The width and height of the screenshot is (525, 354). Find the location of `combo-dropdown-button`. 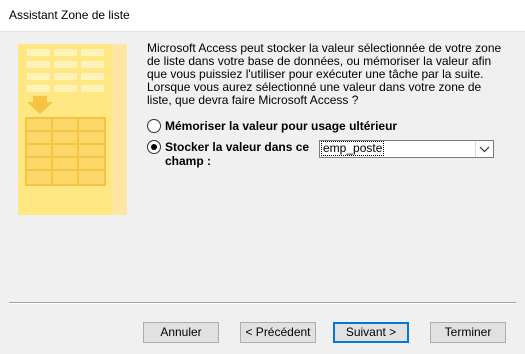

combo-dropdown-button is located at coordinates (484, 149).